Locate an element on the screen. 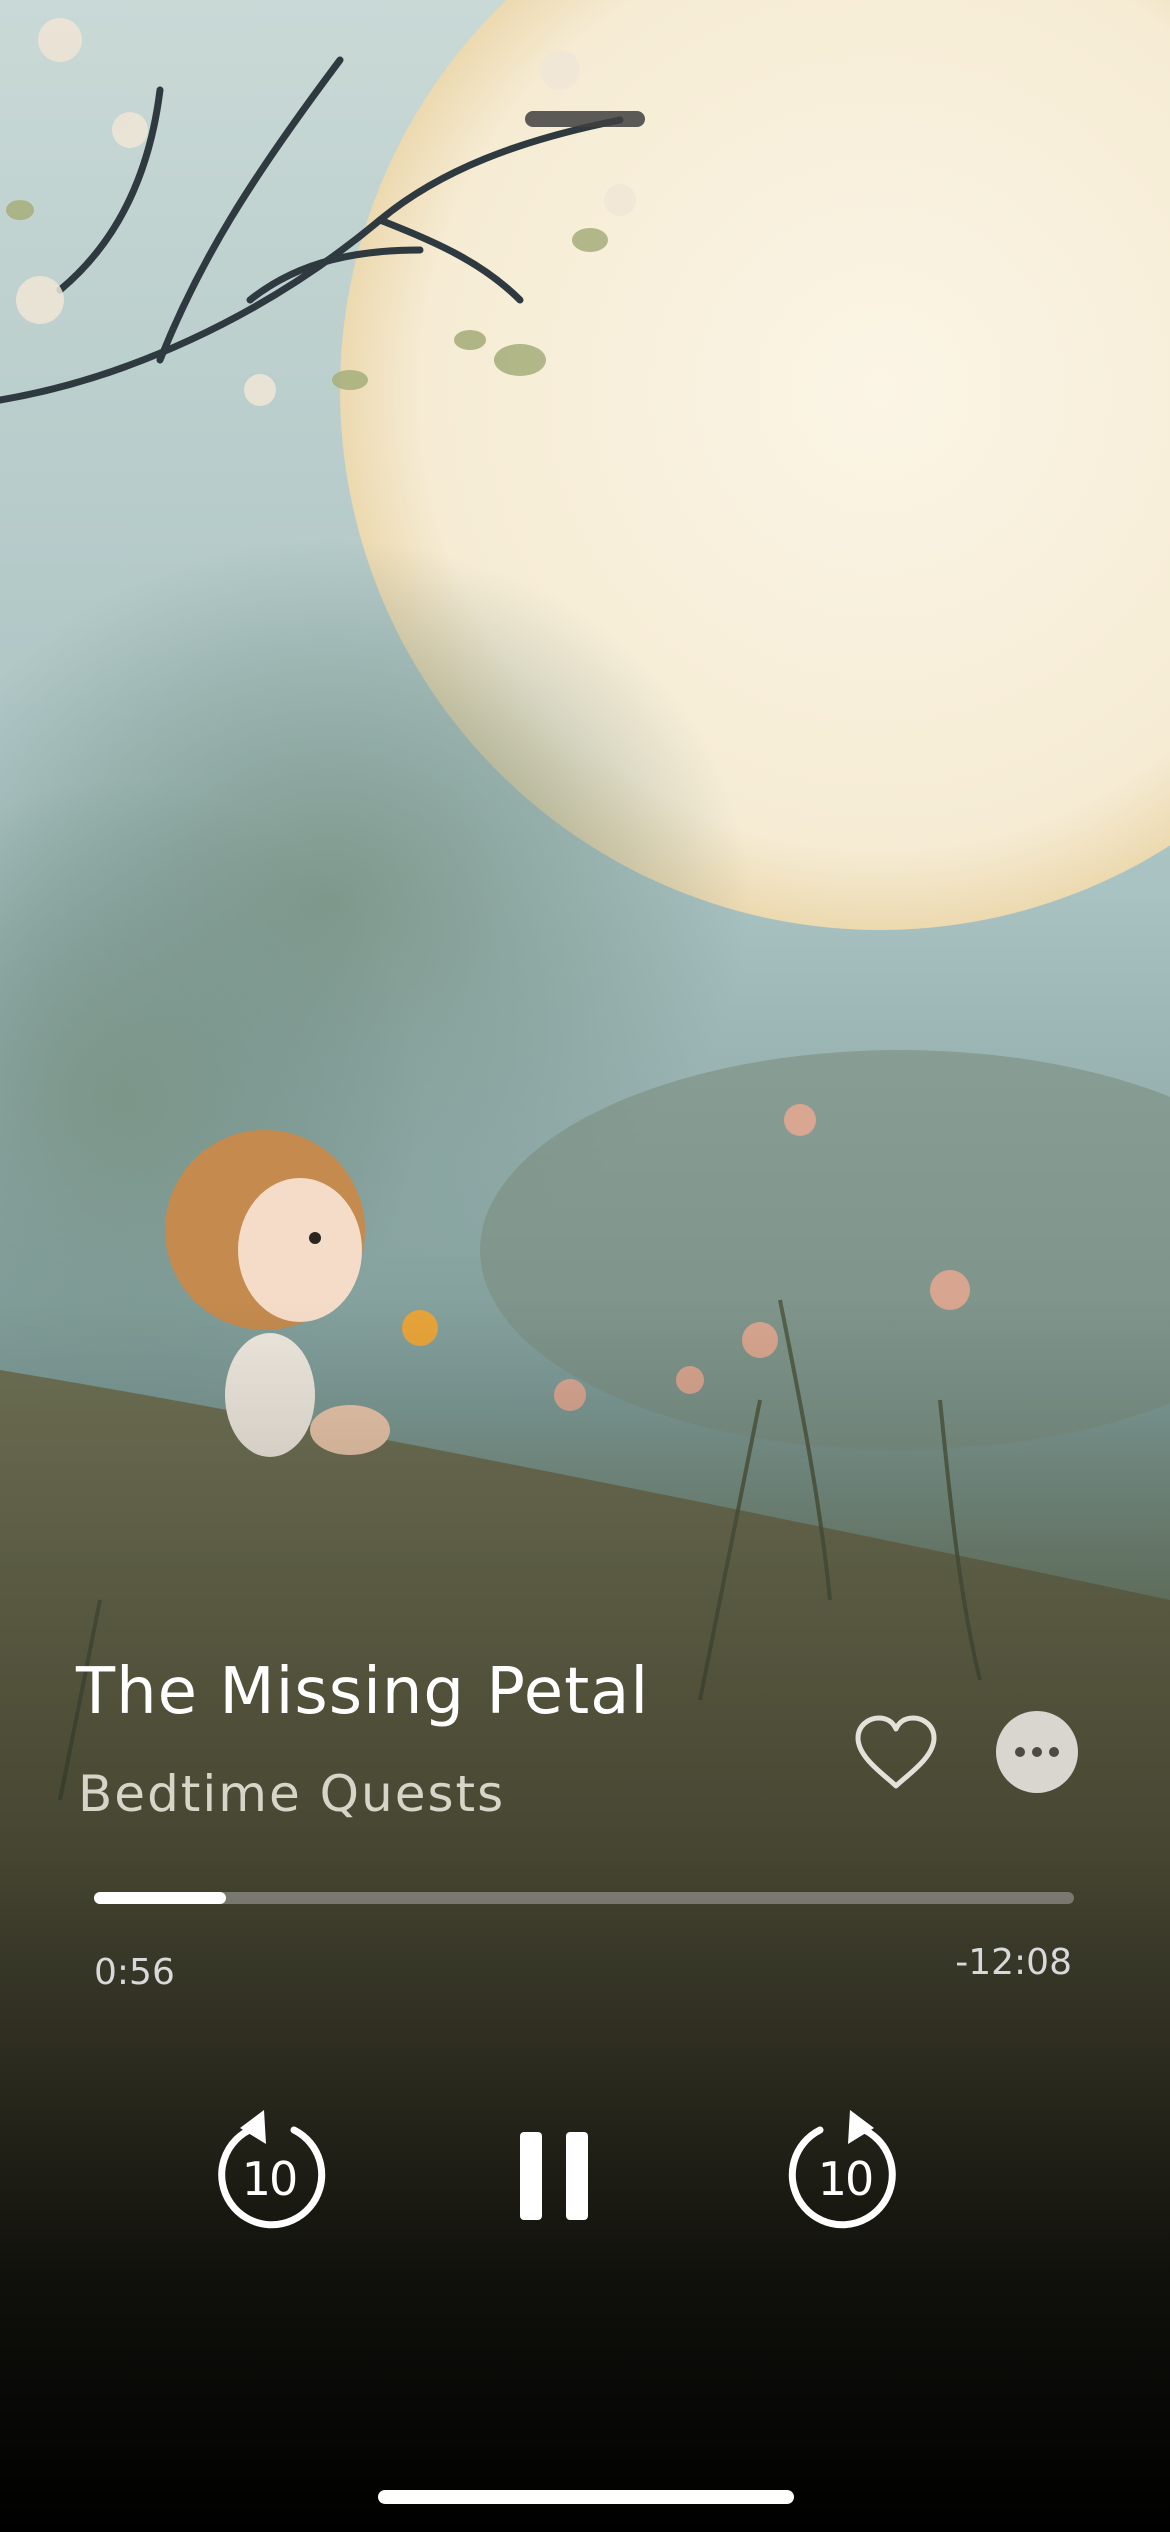 The height and width of the screenshot is (2532, 1170). skip-back-button: 10 is located at coordinates (269, 2171).